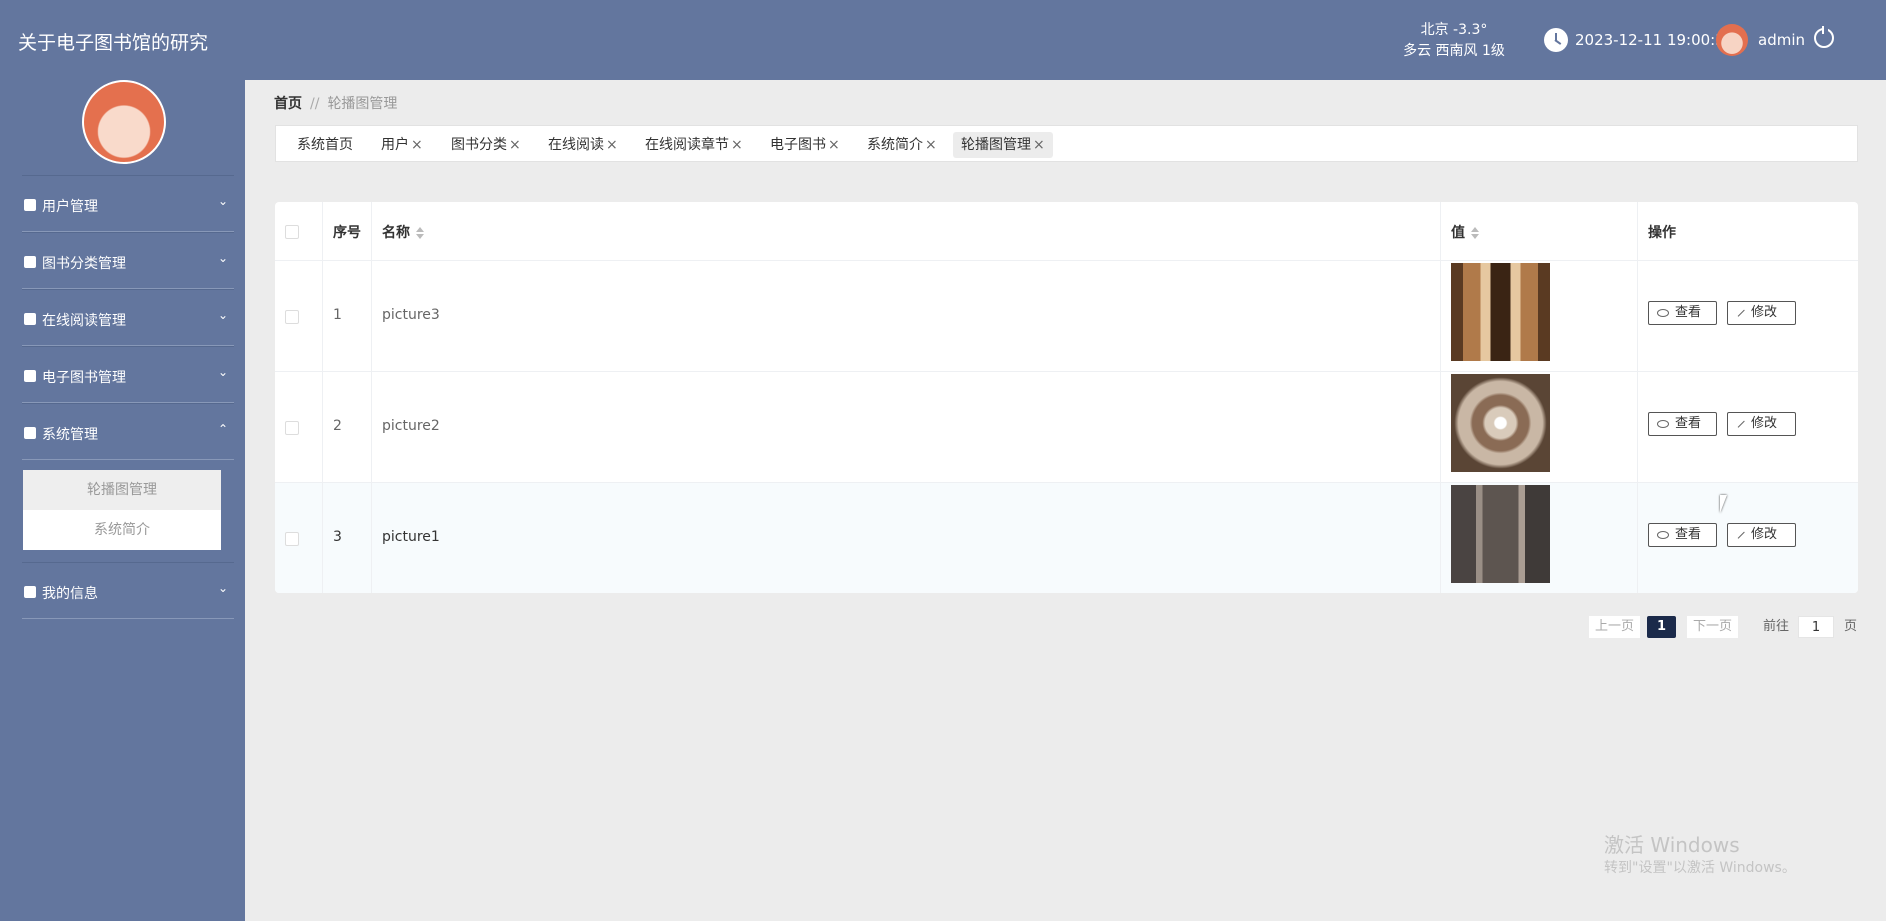  What do you see at coordinates (1066, 538) in the screenshot?
I see `table-row: 3 picture1 查看 修改` at bounding box center [1066, 538].